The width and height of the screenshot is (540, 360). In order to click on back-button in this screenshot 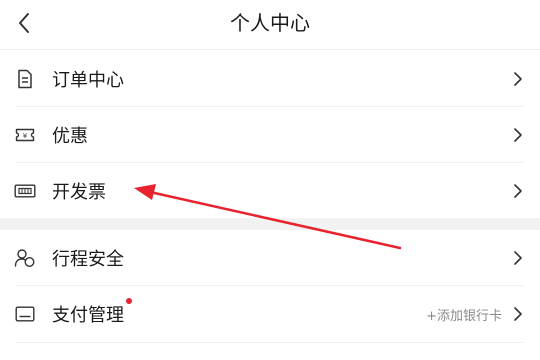, I will do `click(24, 23)`.